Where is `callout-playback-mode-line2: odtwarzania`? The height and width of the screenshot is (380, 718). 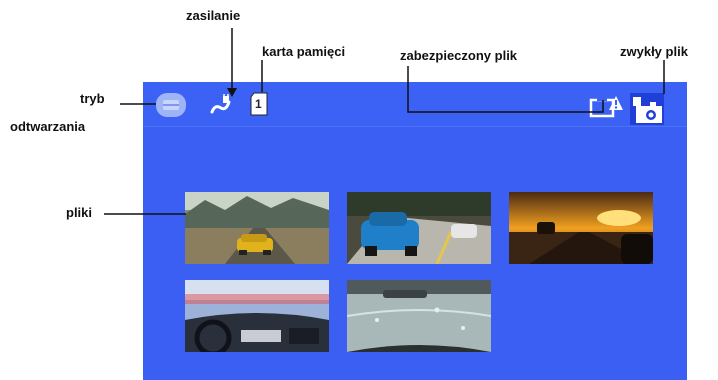 callout-playback-mode-line2: odtwarzania is located at coordinates (48, 126).